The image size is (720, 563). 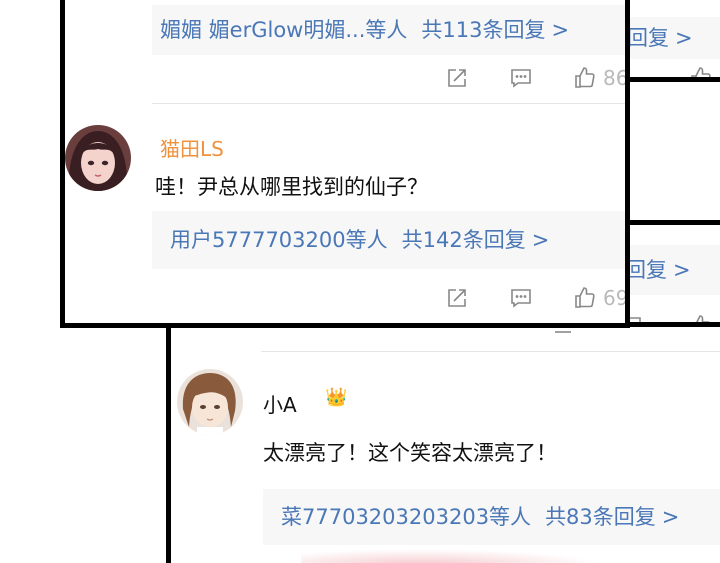 I want to click on reply-summary: 用户5777703200等人 共142条回复 >, so click(x=388, y=240).